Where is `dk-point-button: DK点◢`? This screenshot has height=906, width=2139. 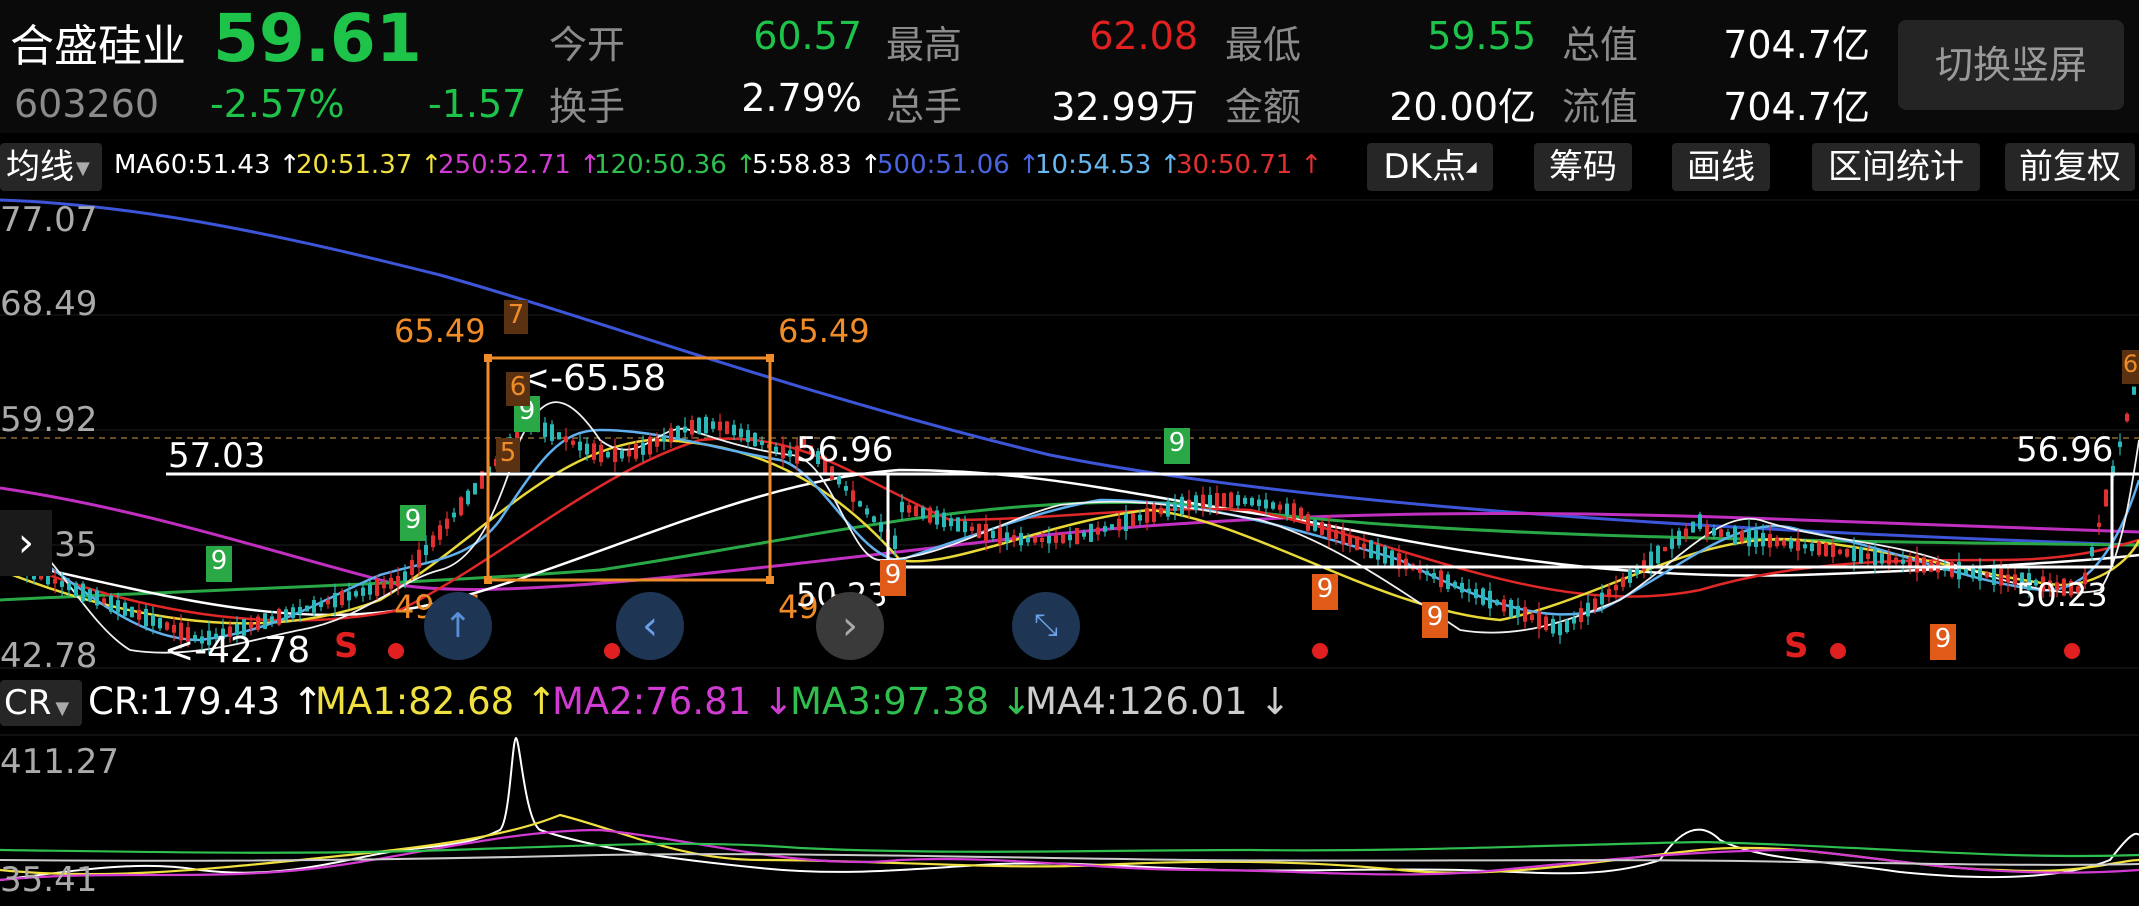
dk-point-button: DK点◢ is located at coordinates (1430, 167).